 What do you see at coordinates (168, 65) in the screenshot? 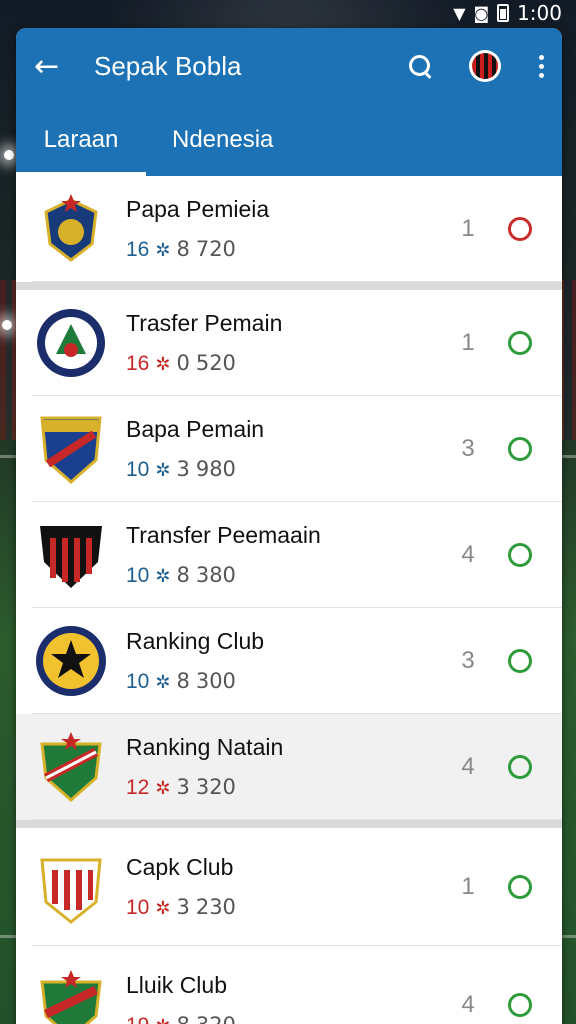
I see `page-title: Sepak Bobla` at bounding box center [168, 65].